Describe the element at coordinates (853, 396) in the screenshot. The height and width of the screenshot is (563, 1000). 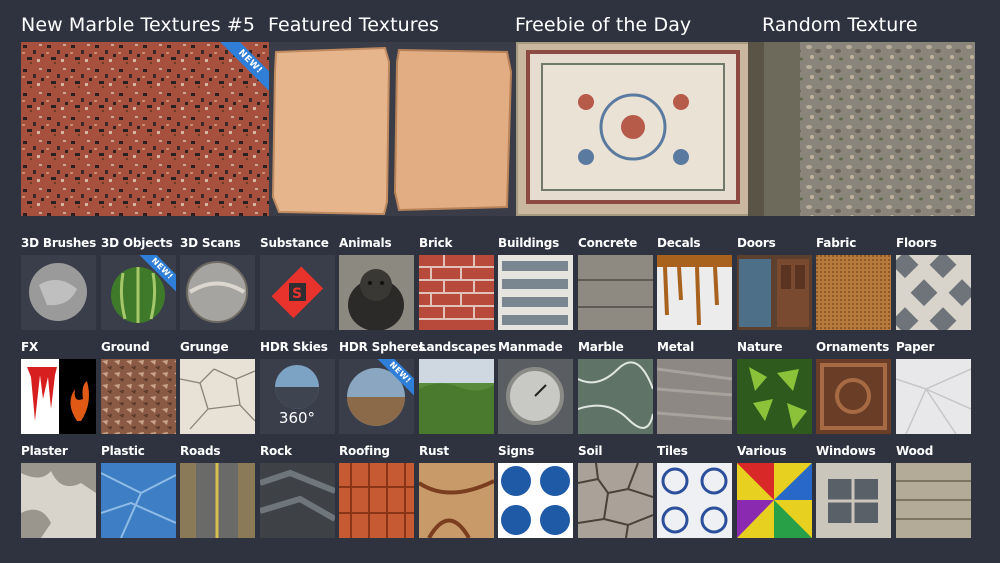
I see `thumb-ornaments` at that location.